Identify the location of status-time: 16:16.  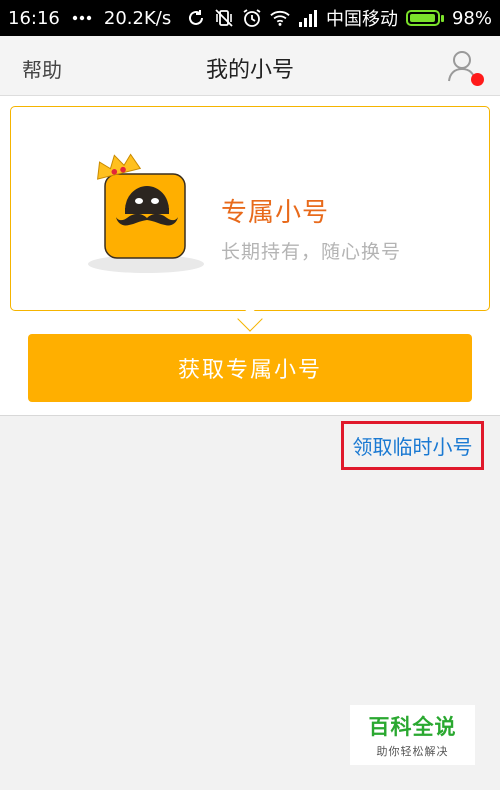
(34, 18).